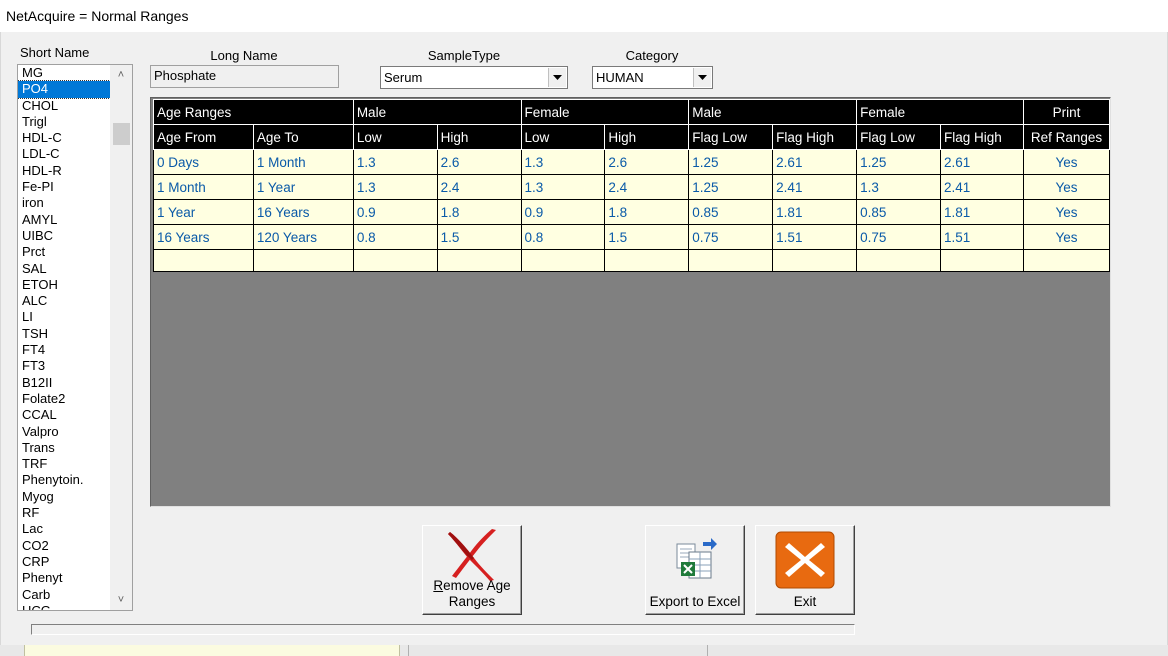 This screenshot has width=1168, height=656. I want to click on short-name-item: HCG, so click(64, 606).